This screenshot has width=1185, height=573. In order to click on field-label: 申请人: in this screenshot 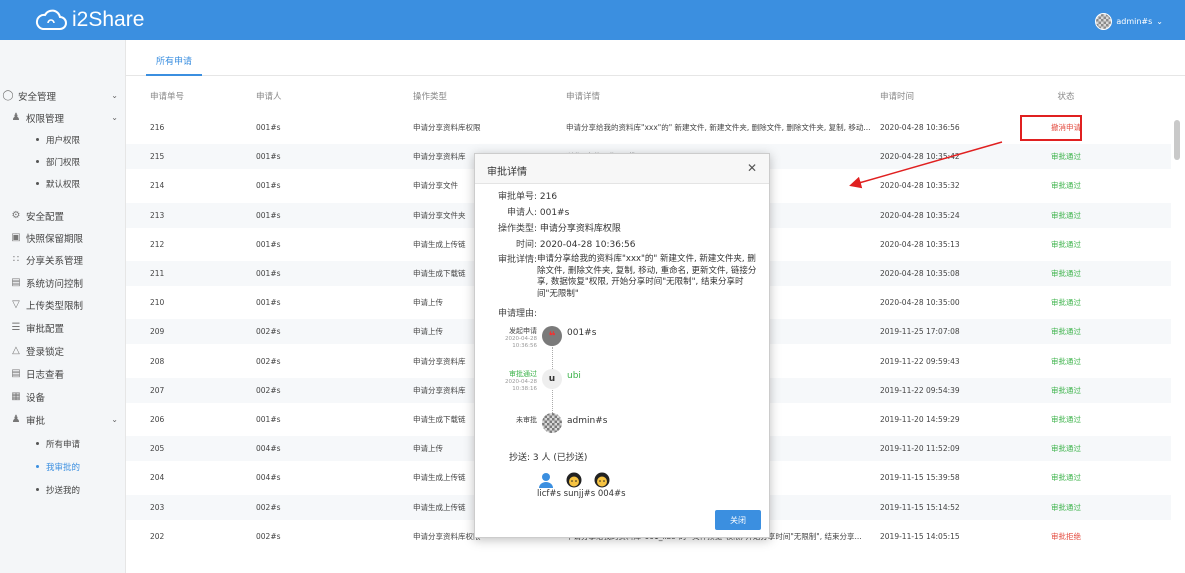, I will do `click(521, 213)`.